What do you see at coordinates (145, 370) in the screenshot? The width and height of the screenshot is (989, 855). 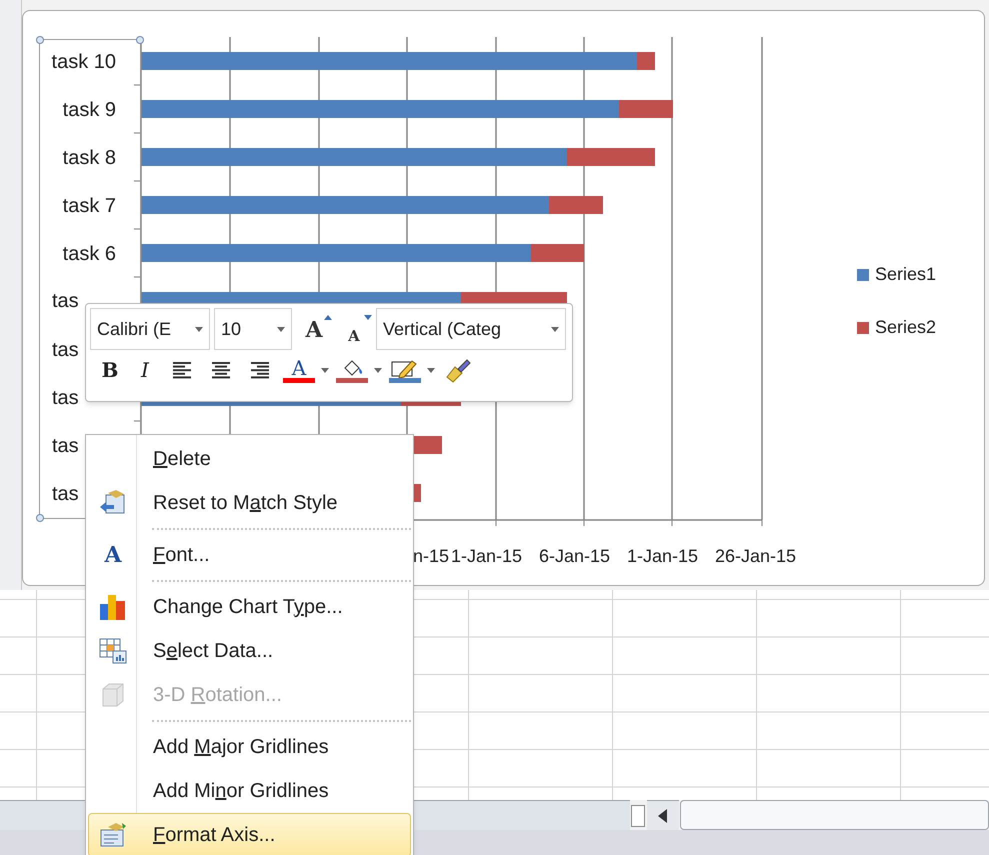 I see `italic-button: I` at bounding box center [145, 370].